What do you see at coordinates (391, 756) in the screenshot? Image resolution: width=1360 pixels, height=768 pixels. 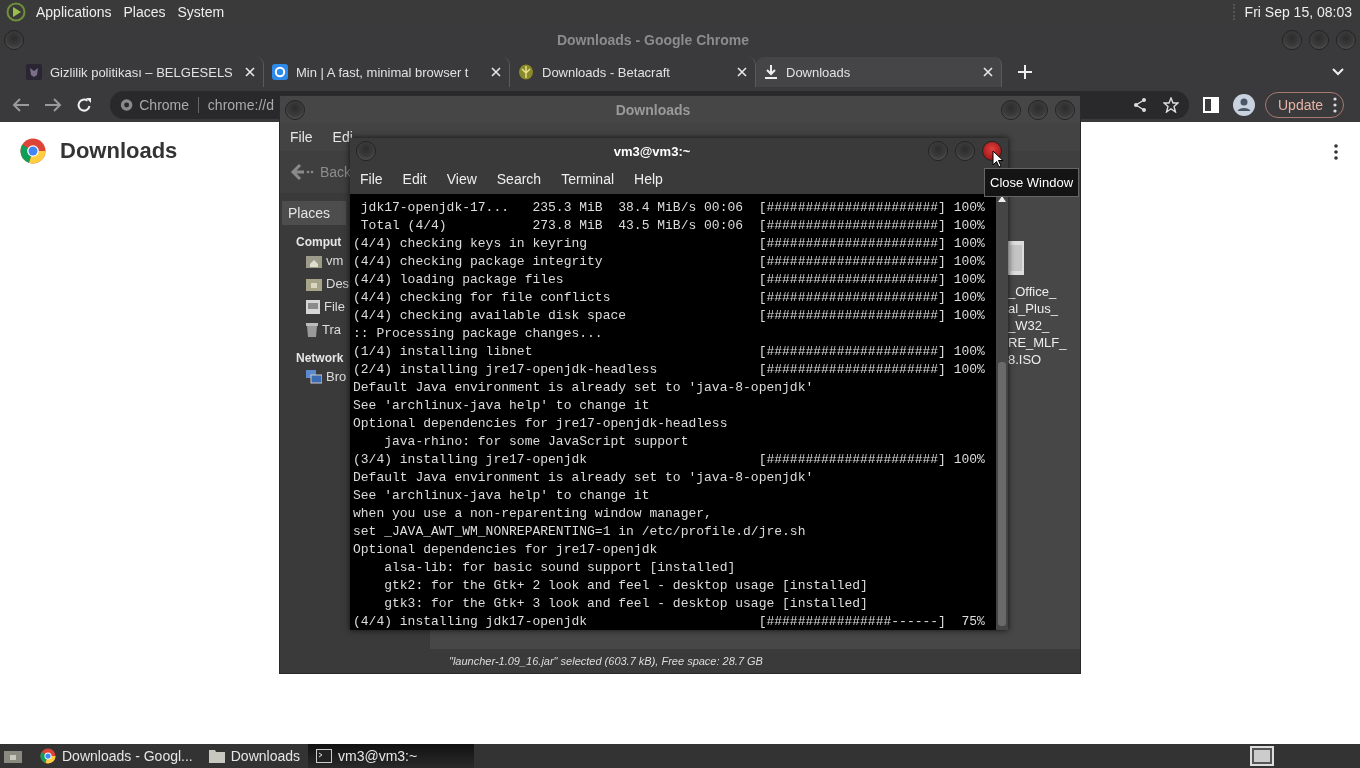 I see `taskbar-button: vm3@vm3:~` at bounding box center [391, 756].